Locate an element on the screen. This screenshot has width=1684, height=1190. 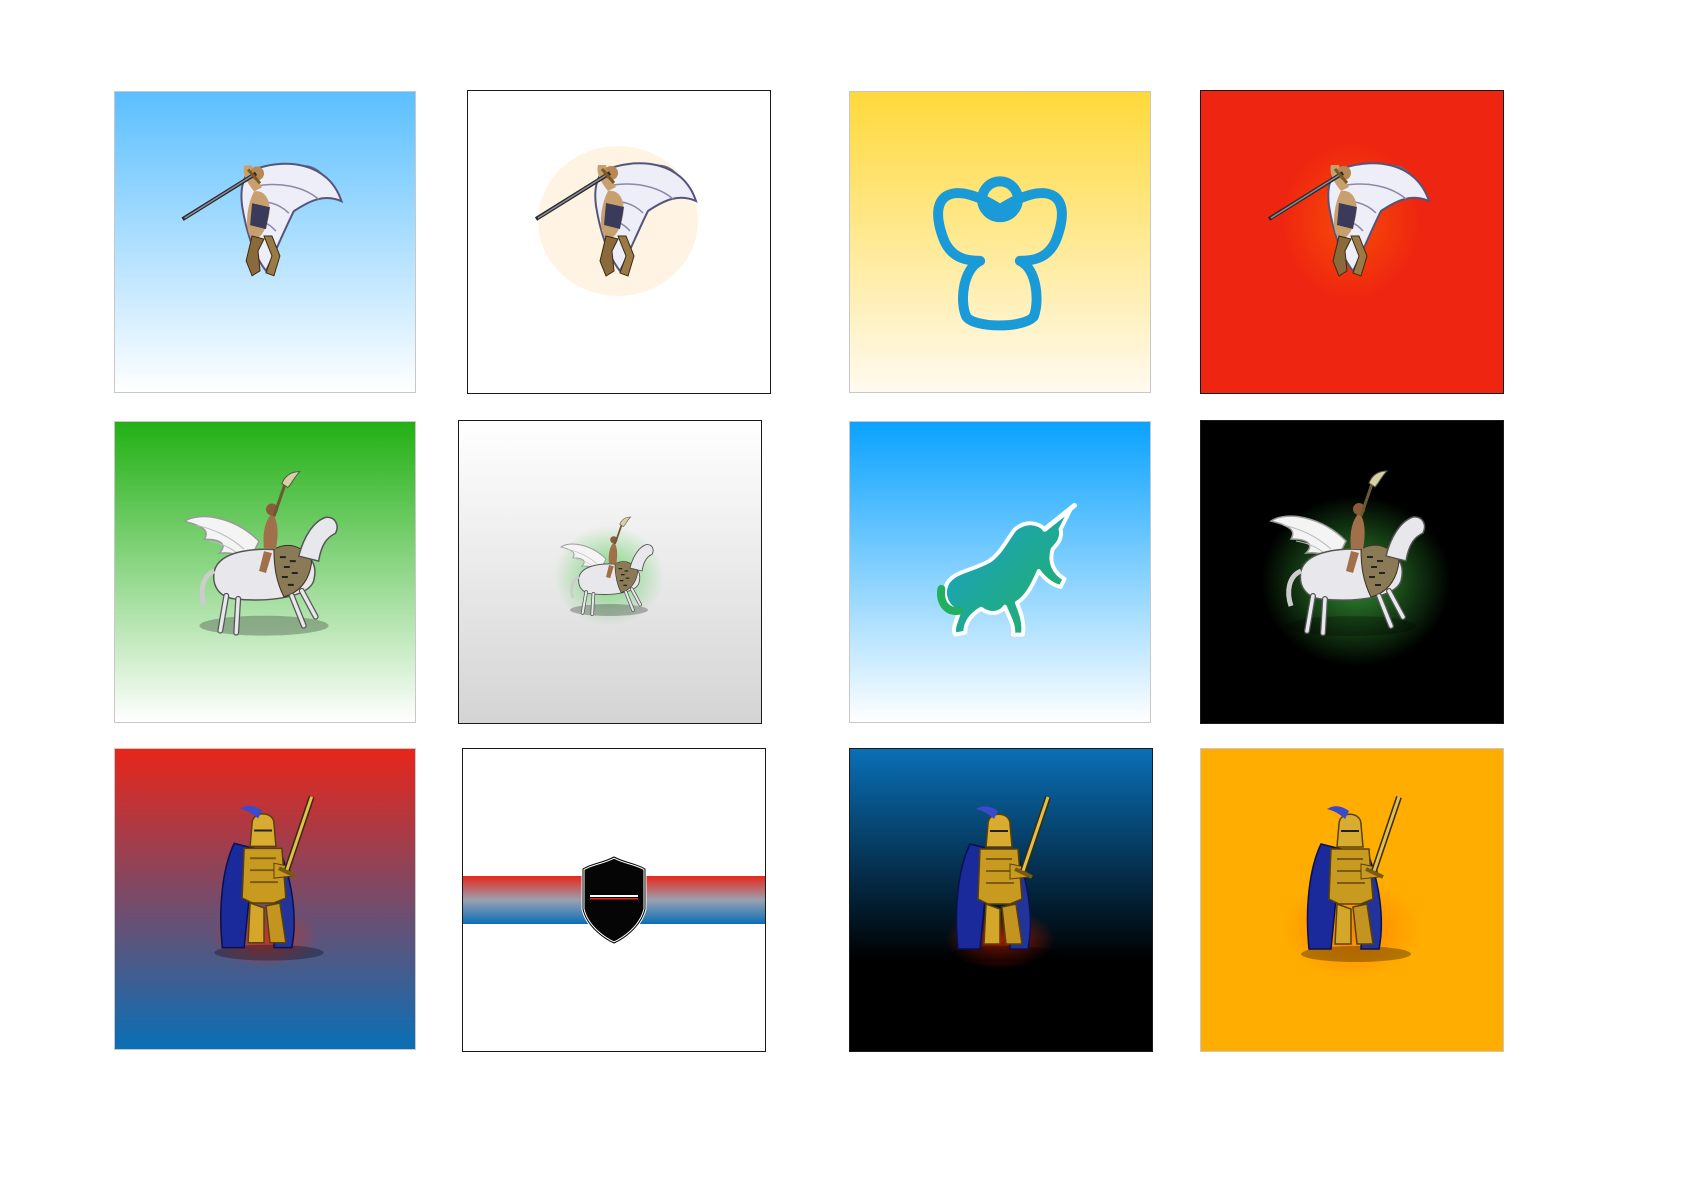
tile-knight-orange is located at coordinates (1352, 900).